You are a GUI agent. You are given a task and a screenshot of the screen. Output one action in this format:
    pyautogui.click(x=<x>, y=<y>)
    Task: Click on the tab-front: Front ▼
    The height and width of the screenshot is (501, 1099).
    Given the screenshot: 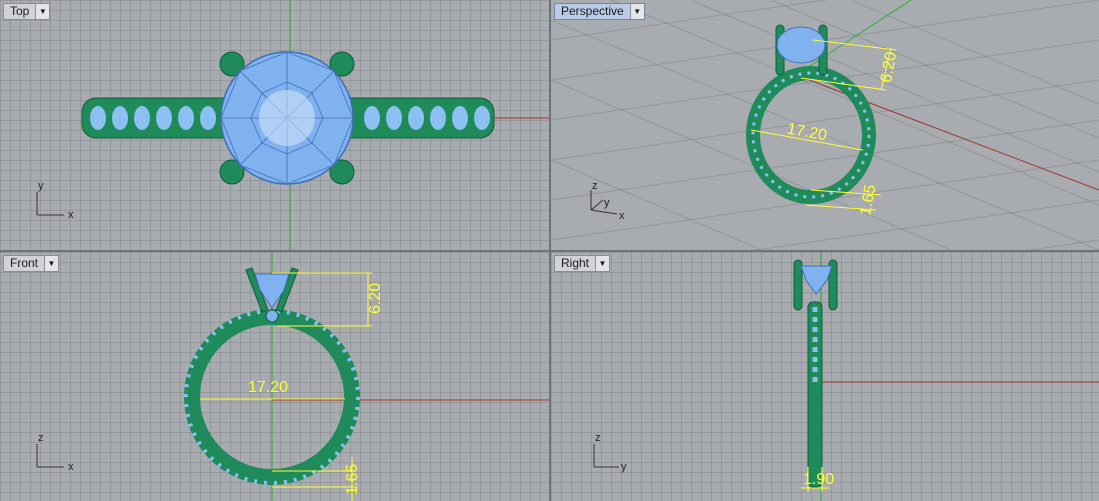 What is the action you would take?
    pyautogui.click(x=31, y=263)
    